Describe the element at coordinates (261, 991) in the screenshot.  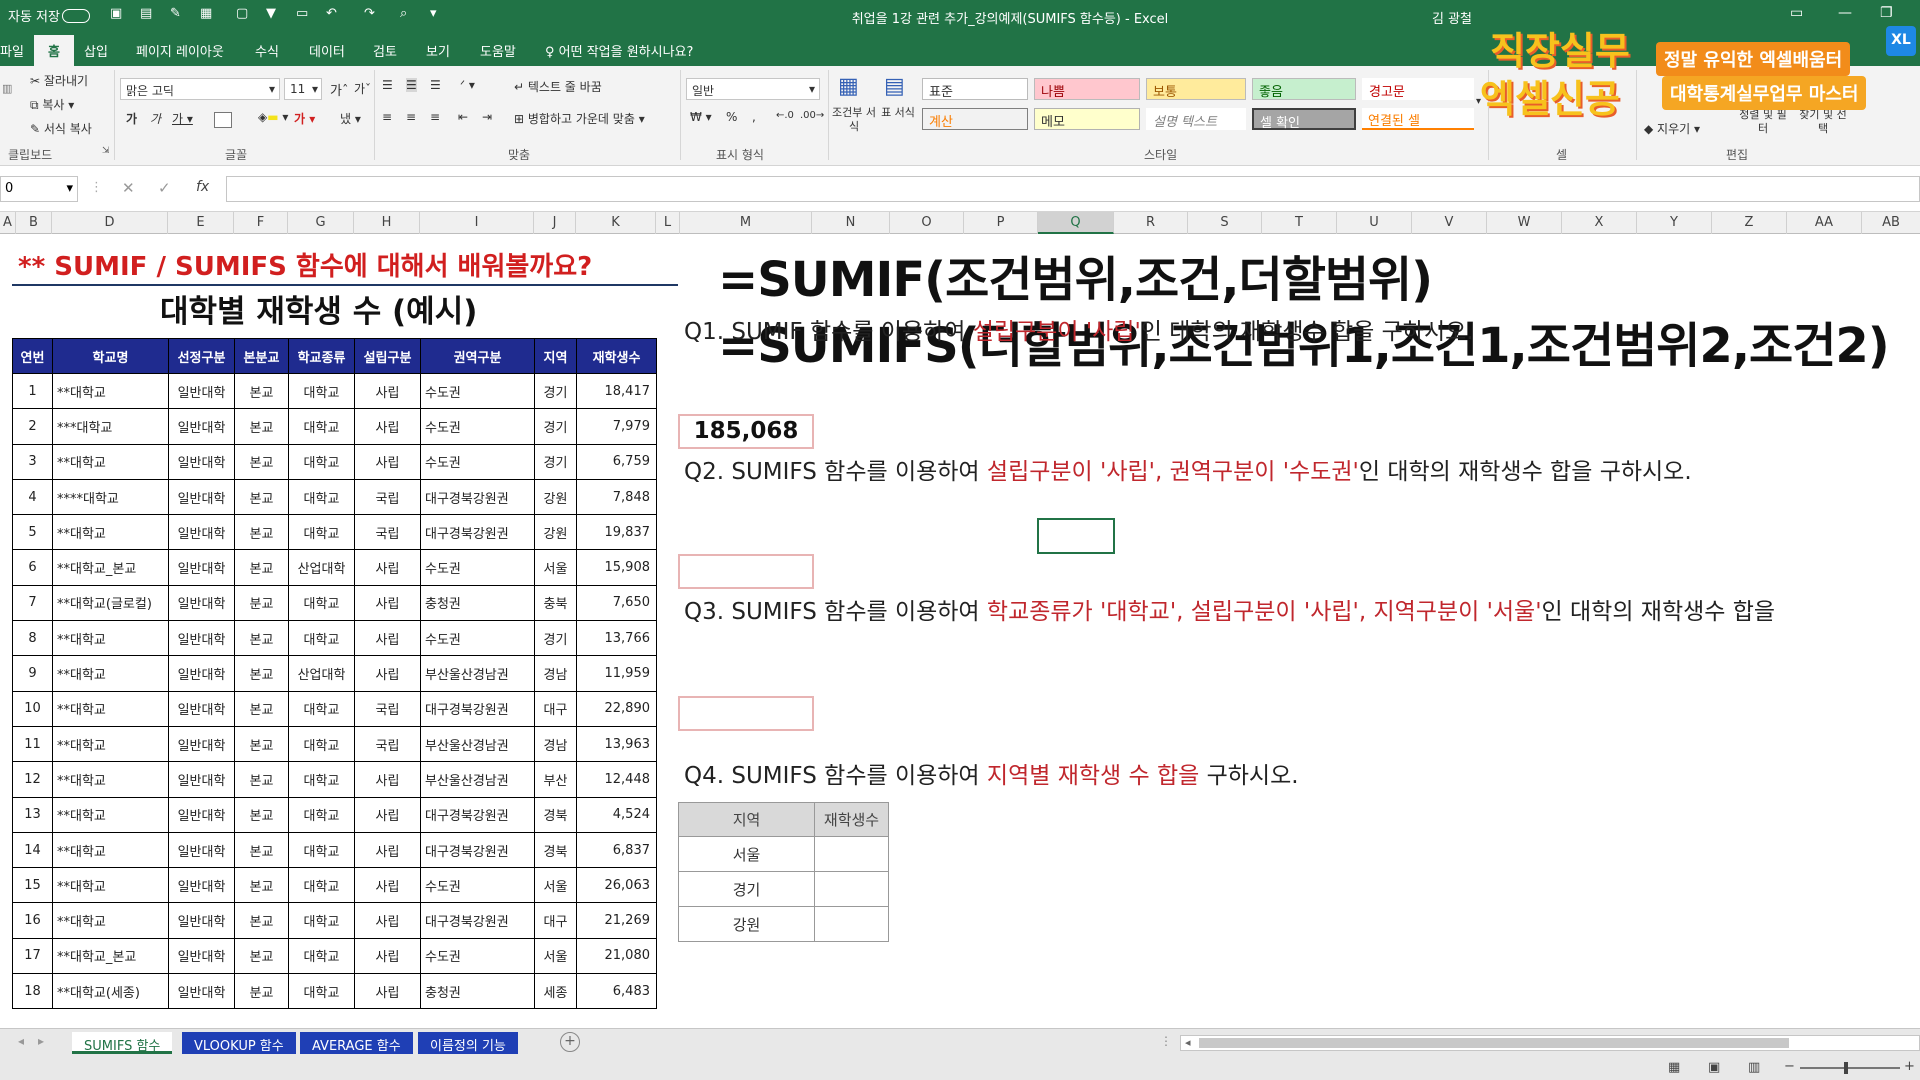
I see `table-cell: 분교` at that location.